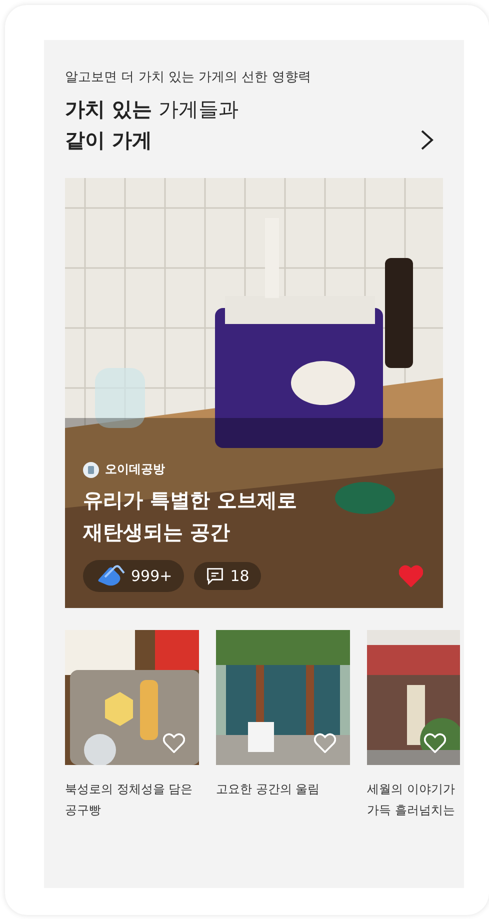 The image size is (489, 919). Describe the element at coordinates (283, 789) in the screenshot. I see `card-caption: 고요한 공간의 울림` at that location.